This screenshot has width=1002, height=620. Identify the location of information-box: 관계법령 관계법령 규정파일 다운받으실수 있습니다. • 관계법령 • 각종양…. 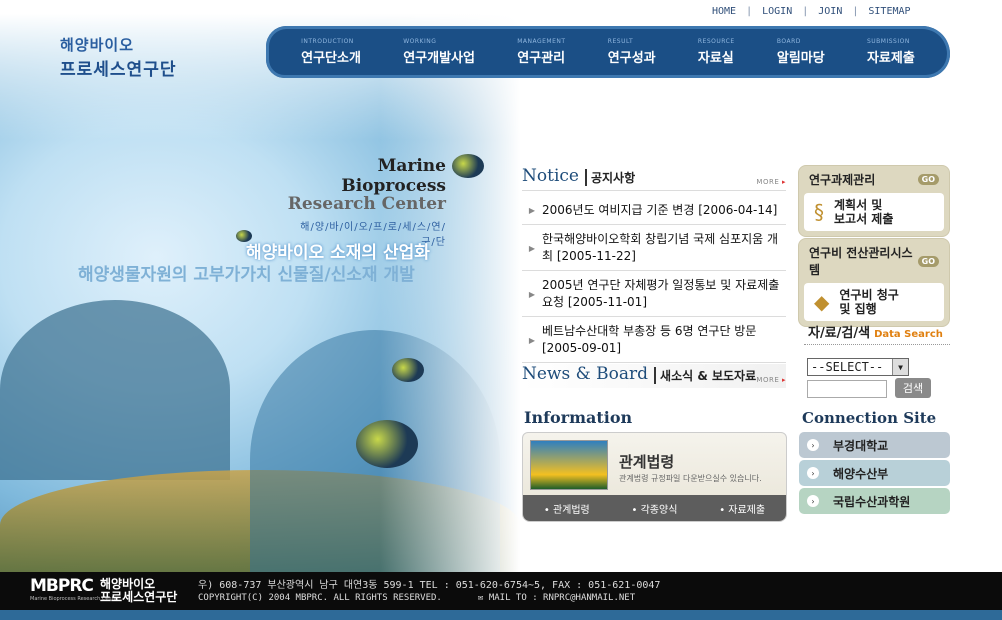
(654, 477).